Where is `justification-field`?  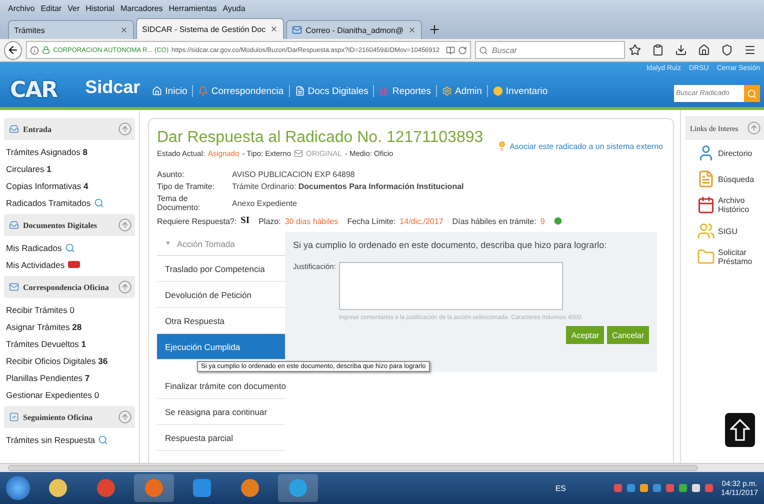
justification-field is located at coordinates (450, 286).